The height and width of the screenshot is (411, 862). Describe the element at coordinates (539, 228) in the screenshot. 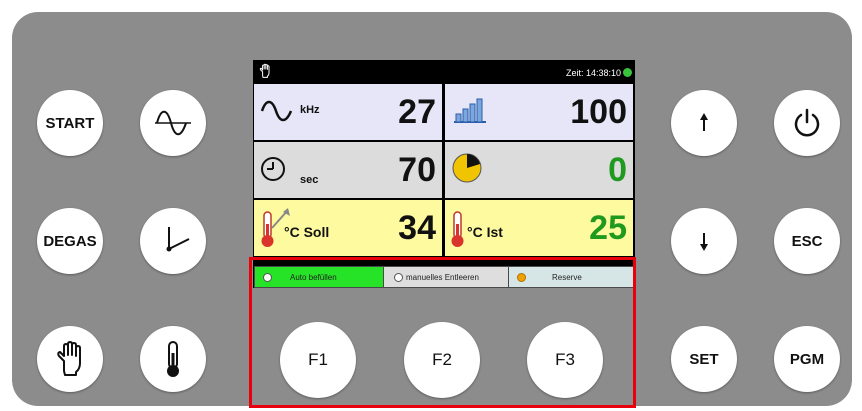

I see `temp-actual-cell: °C Ist 25` at that location.